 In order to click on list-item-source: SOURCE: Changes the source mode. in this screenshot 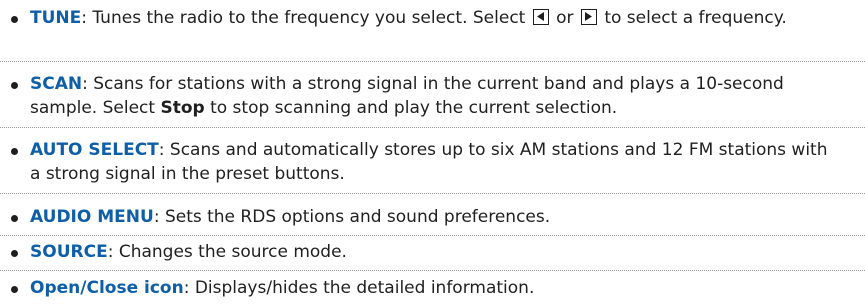, I will do `click(420, 252)`.